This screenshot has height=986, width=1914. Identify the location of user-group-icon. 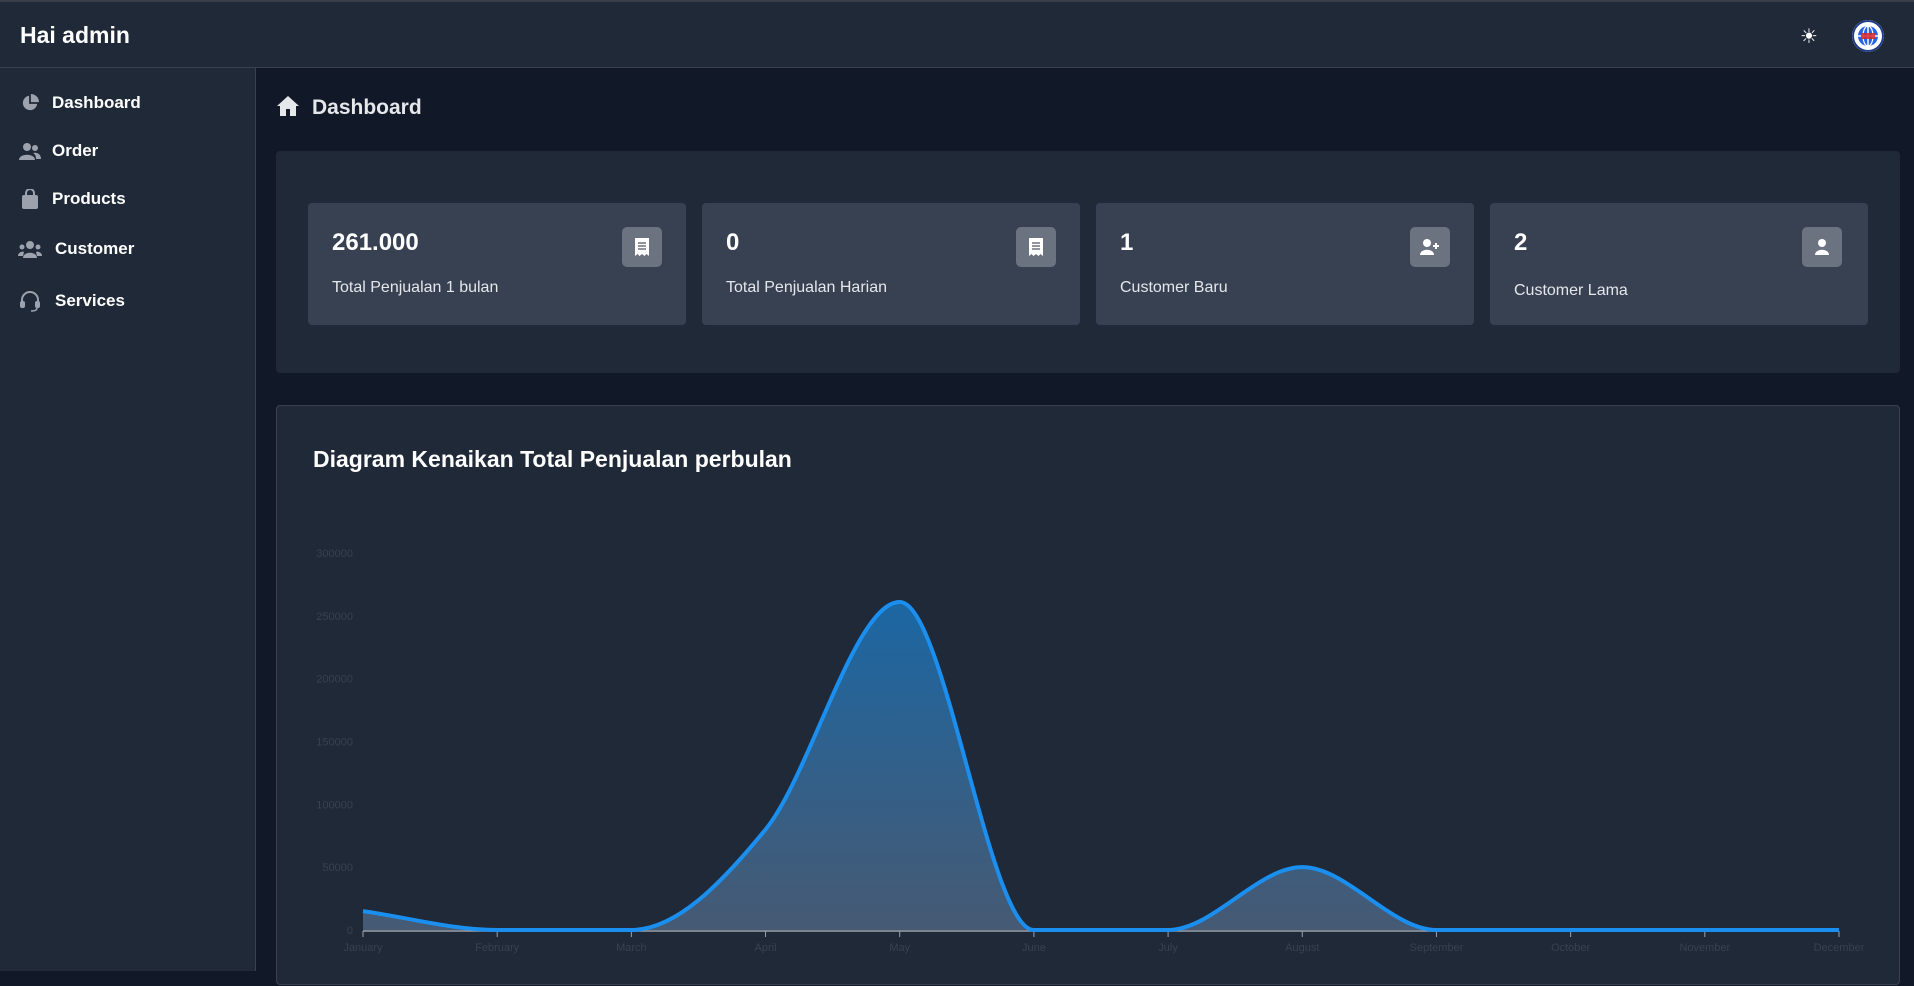
(30, 249).